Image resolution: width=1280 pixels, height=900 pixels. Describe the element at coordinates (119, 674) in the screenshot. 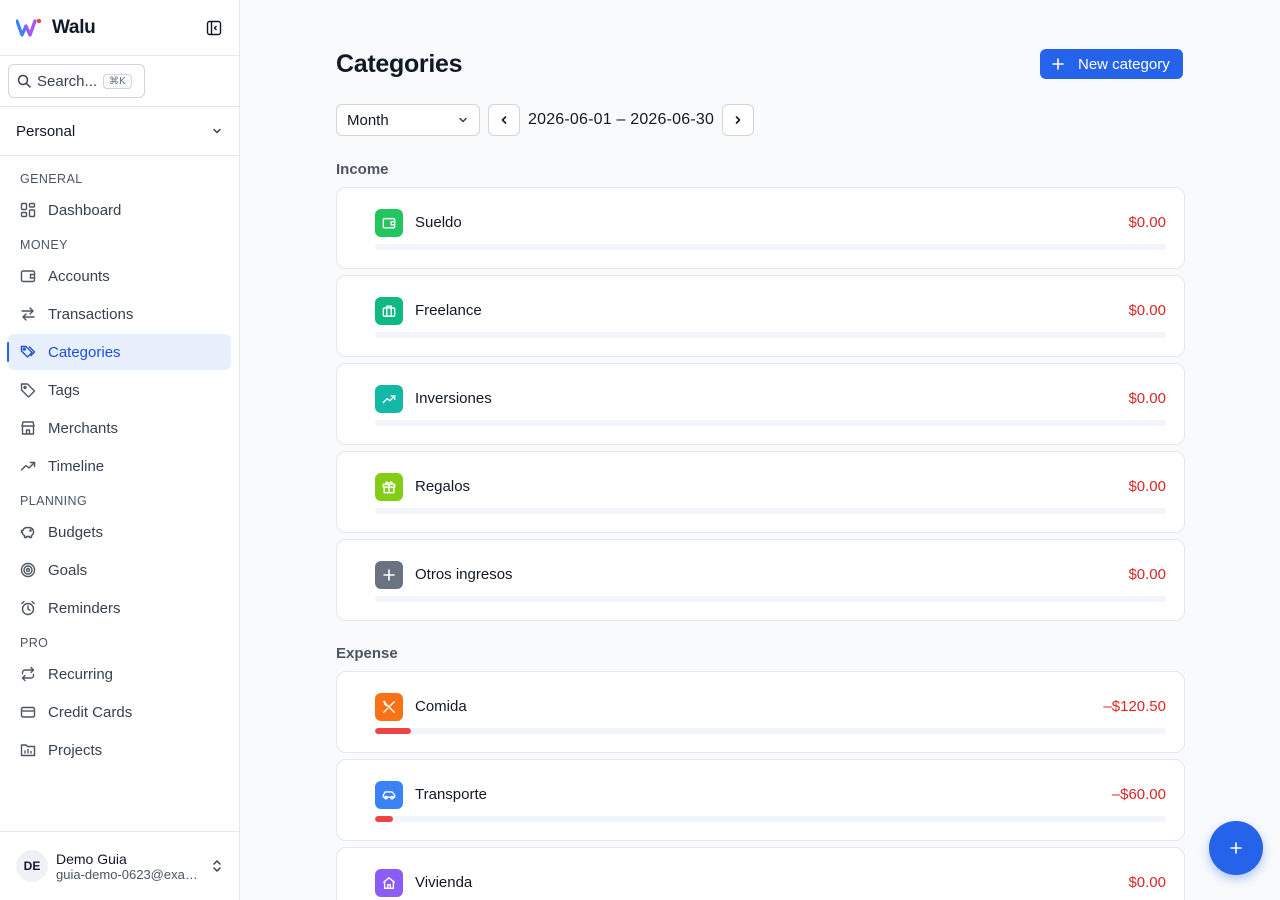

I see `sidebar-item-recurring: Recurring` at that location.